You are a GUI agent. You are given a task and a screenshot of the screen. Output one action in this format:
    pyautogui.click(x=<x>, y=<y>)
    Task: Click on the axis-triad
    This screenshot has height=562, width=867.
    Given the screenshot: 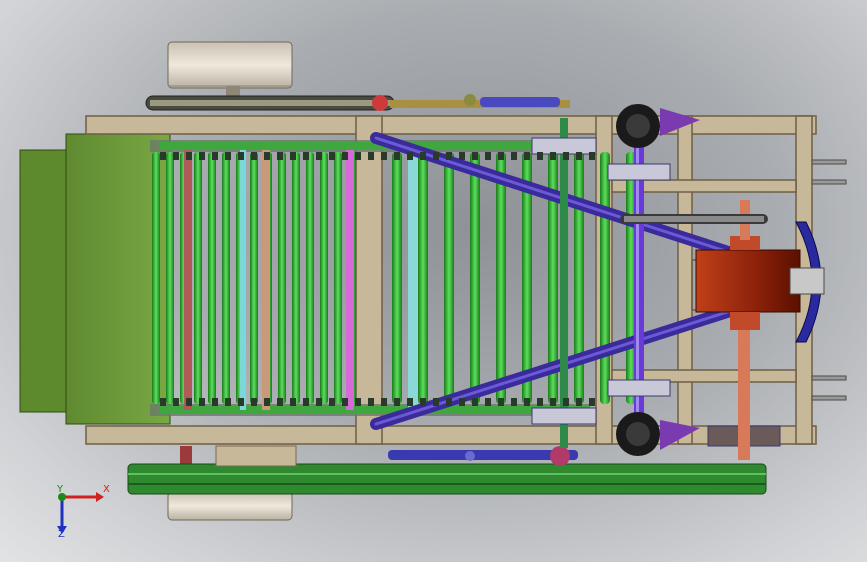 What is the action you would take?
    pyautogui.click(x=80, y=513)
    